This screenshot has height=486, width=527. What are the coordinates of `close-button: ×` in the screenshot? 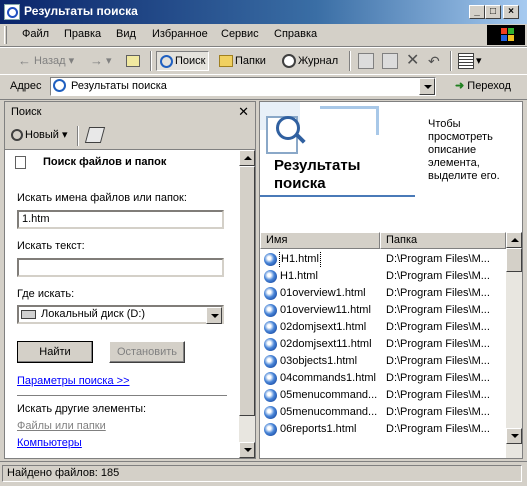 It's located at (511, 12).